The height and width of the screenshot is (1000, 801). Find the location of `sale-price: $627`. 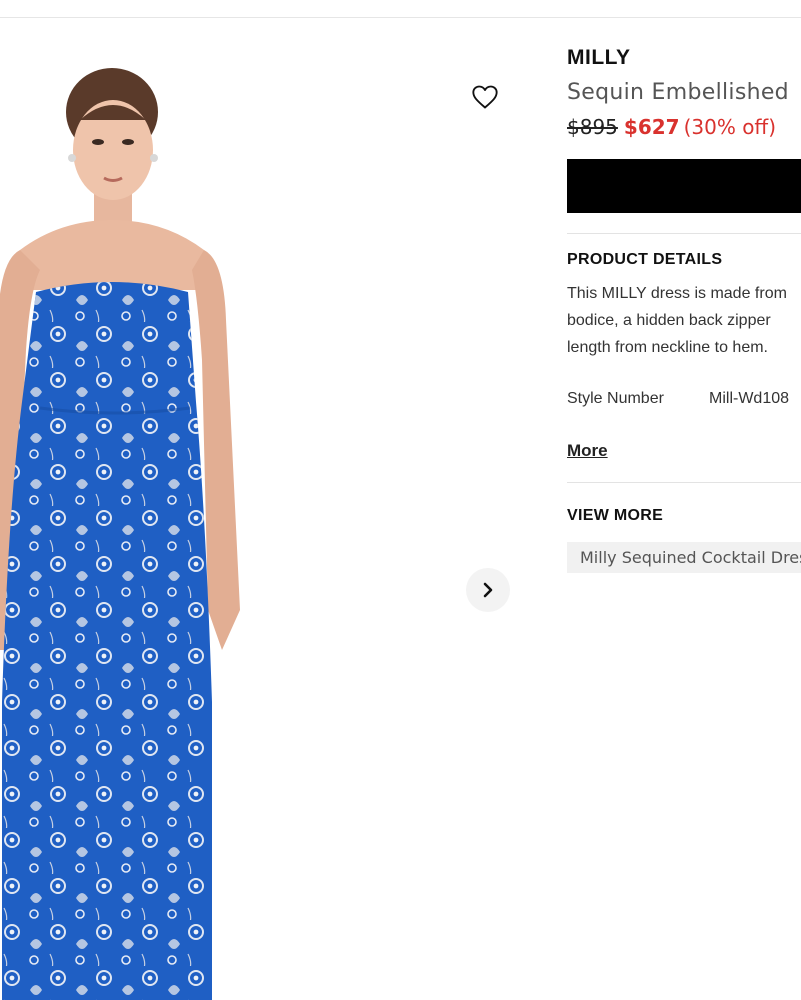

sale-price: $627 is located at coordinates (651, 127).